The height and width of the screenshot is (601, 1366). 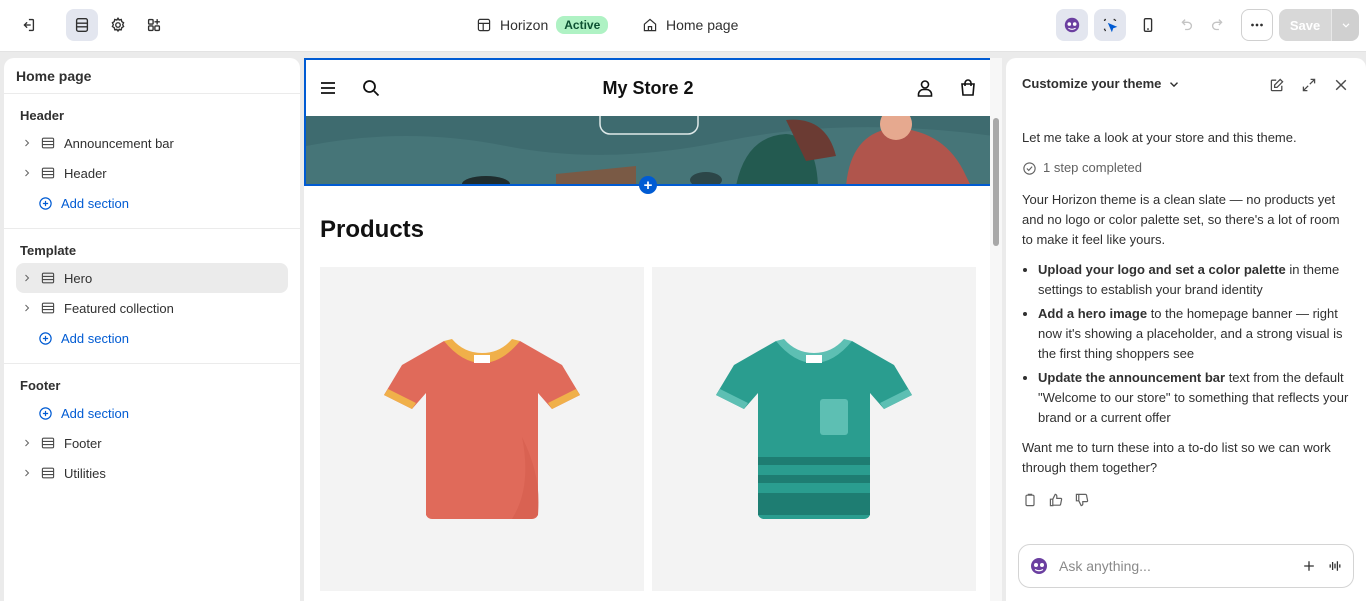 I want to click on cart-icon, so click(x=968, y=88).